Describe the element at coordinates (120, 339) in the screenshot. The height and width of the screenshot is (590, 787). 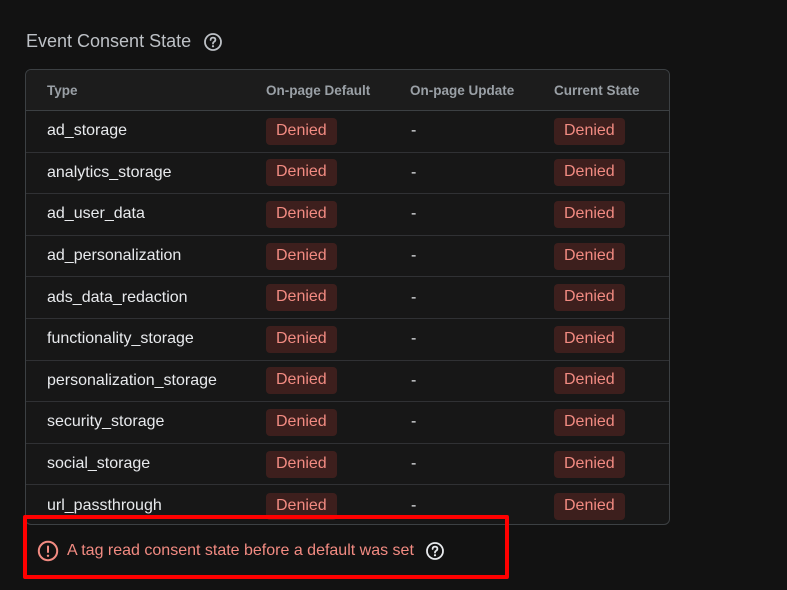
I see `consent-type: functionality_storage` at that location.